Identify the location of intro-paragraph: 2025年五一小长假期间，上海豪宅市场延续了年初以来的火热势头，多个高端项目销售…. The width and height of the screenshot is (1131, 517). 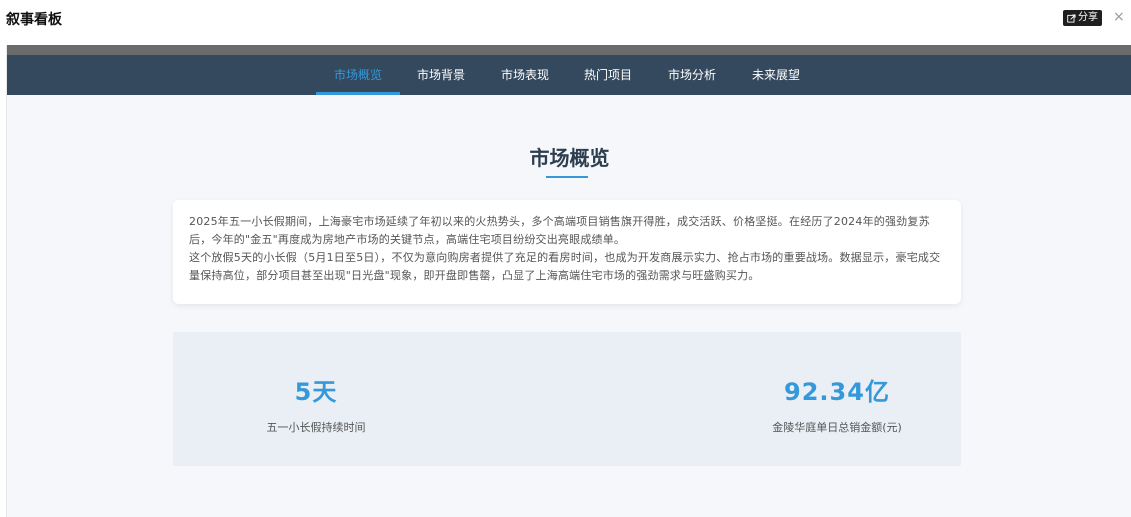
(559, 230).